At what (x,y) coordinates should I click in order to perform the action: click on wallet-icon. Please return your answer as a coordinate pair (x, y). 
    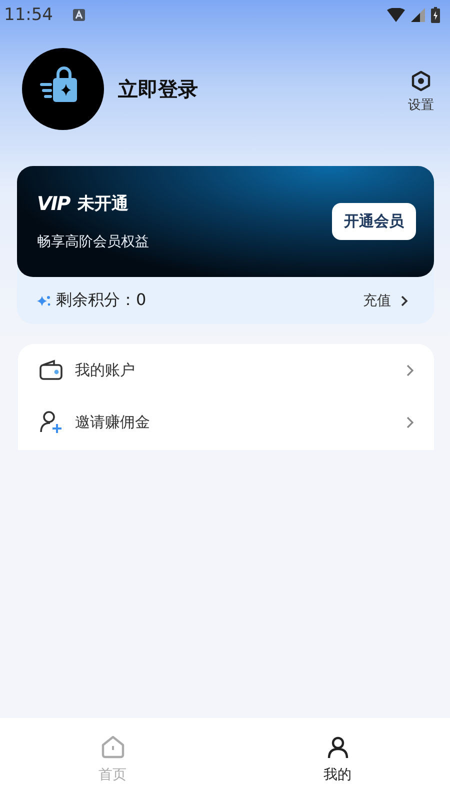
    Looking at the image, I should click on (51, 370).